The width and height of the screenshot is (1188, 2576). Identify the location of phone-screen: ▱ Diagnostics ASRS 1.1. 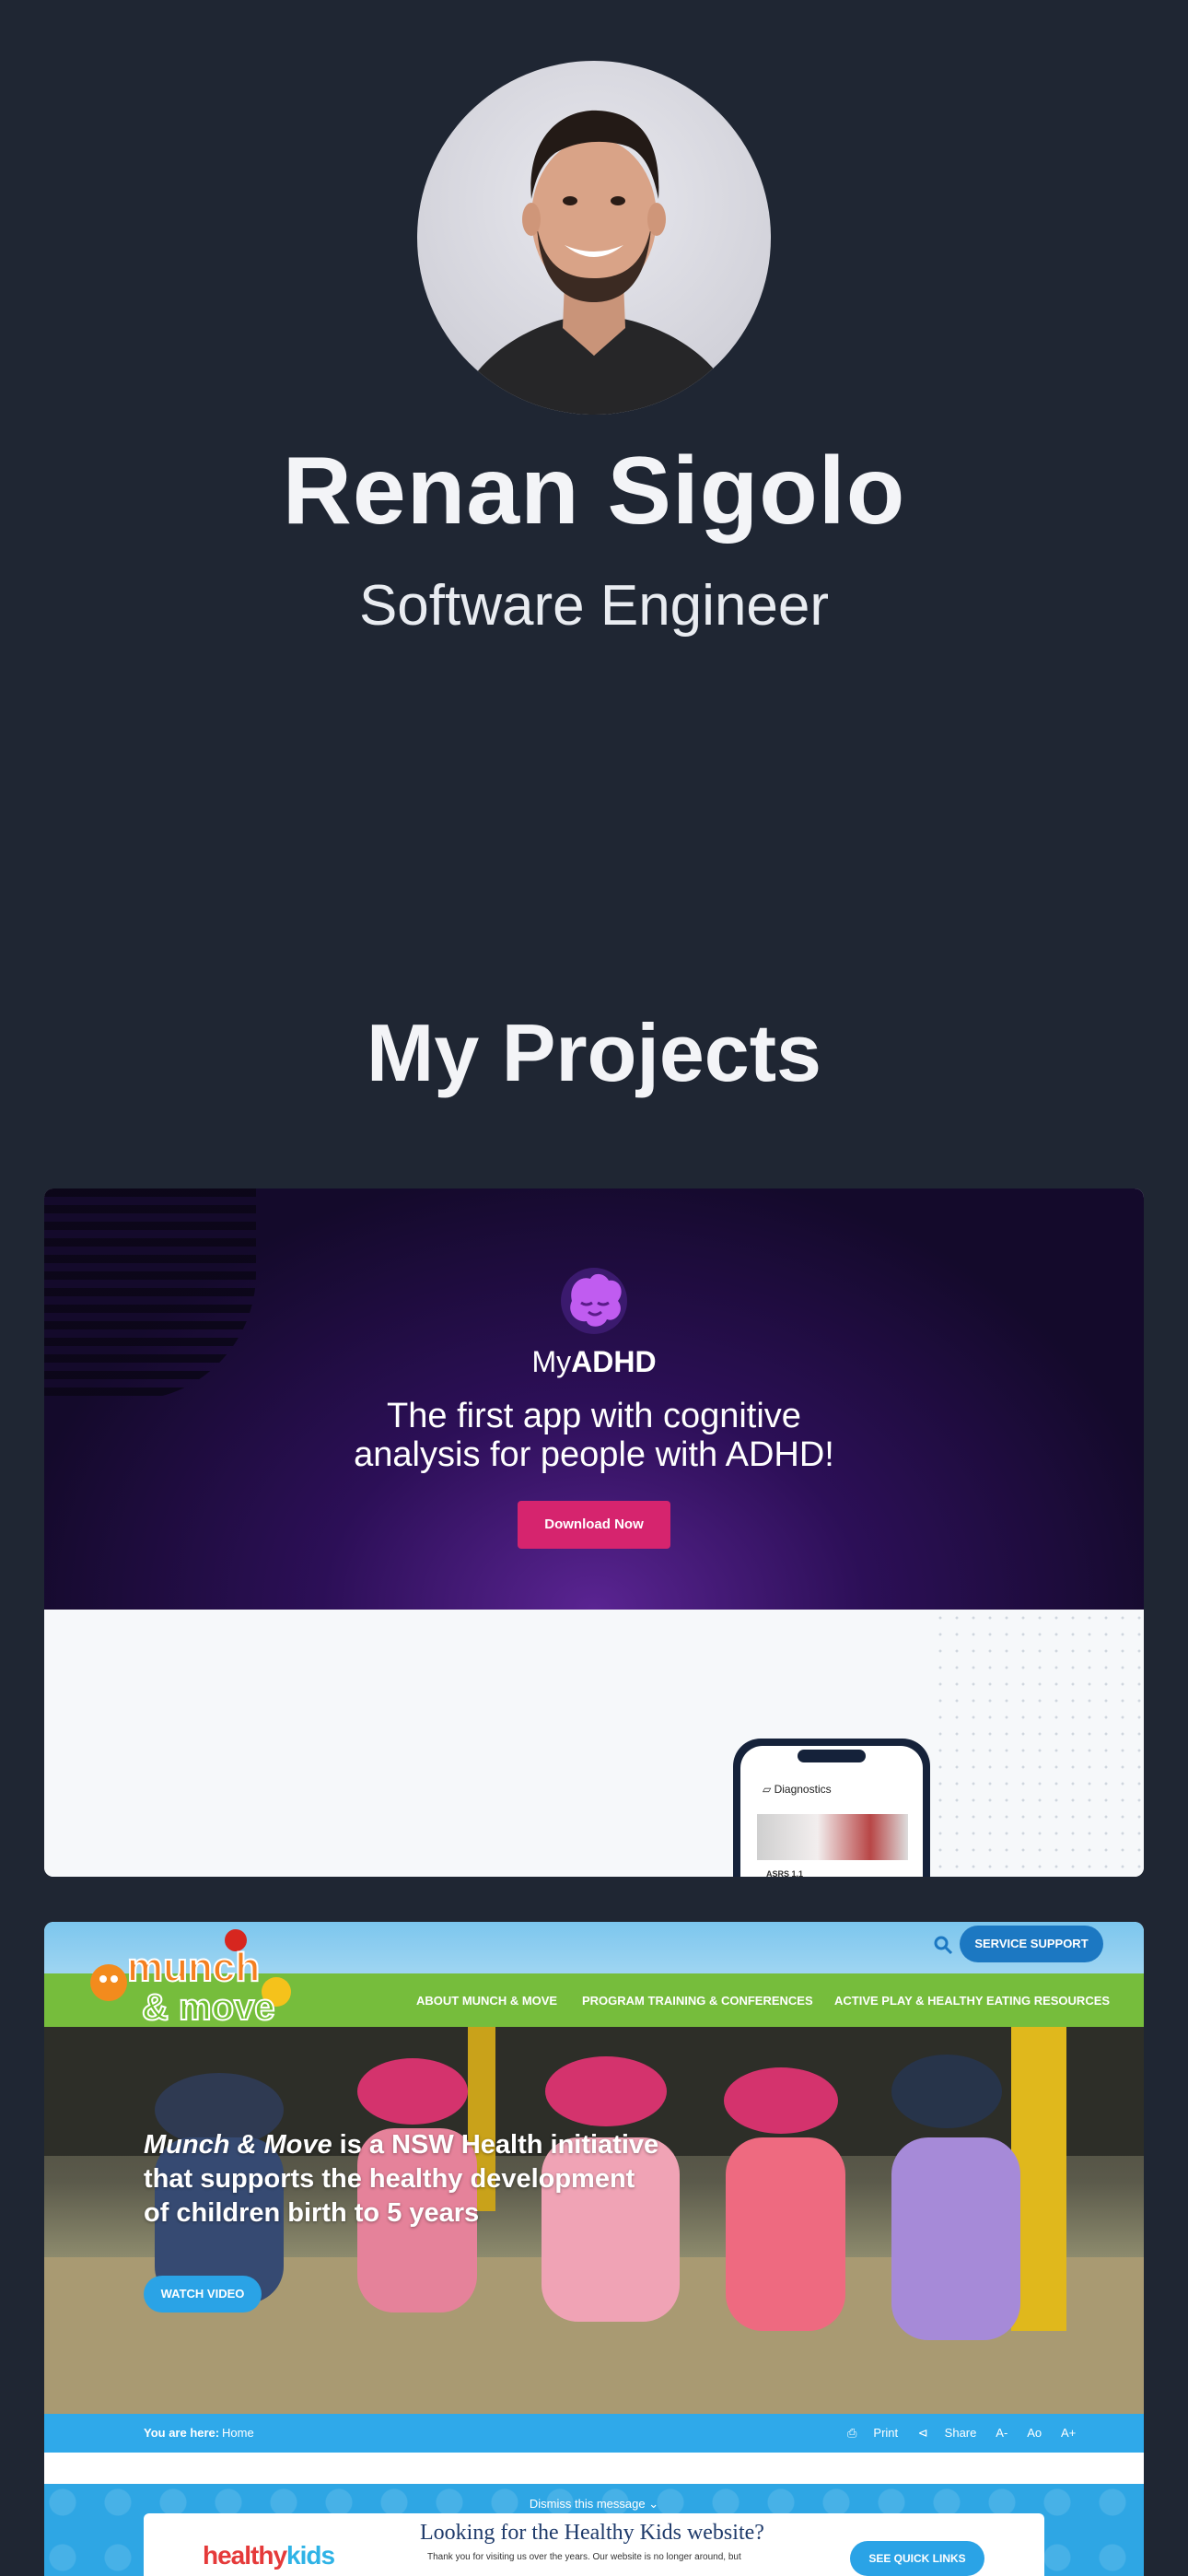
(831, 1811).